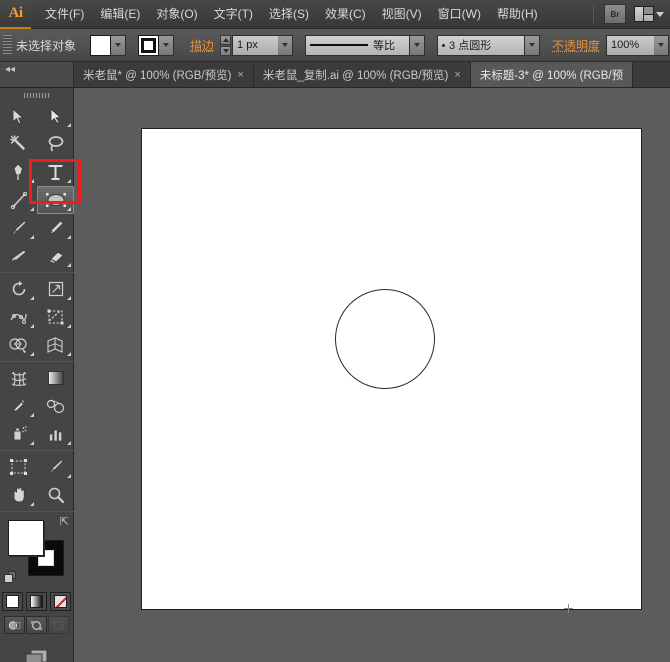 The width and height of the screenshot is (670, 662). I want to click on draw-behind-button, so click(36, 625).